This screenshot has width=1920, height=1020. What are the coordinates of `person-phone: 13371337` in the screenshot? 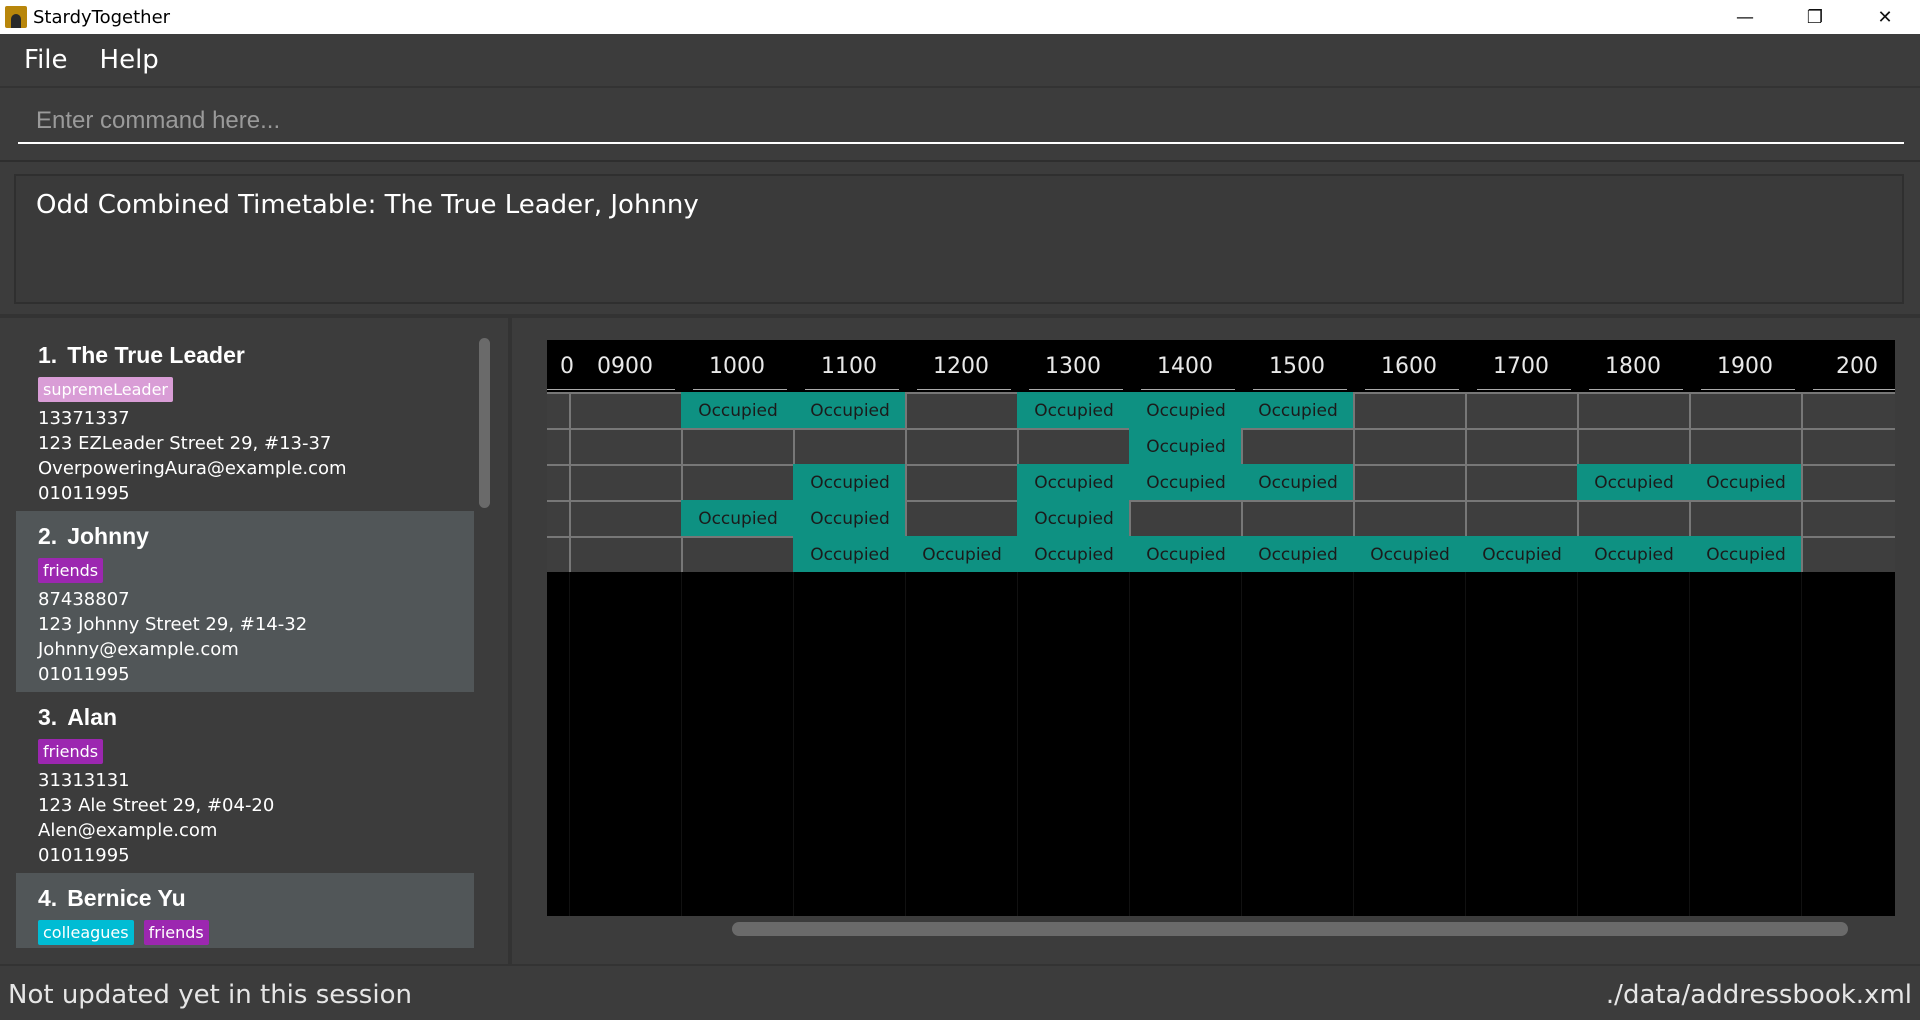 It's located at (84, 418).